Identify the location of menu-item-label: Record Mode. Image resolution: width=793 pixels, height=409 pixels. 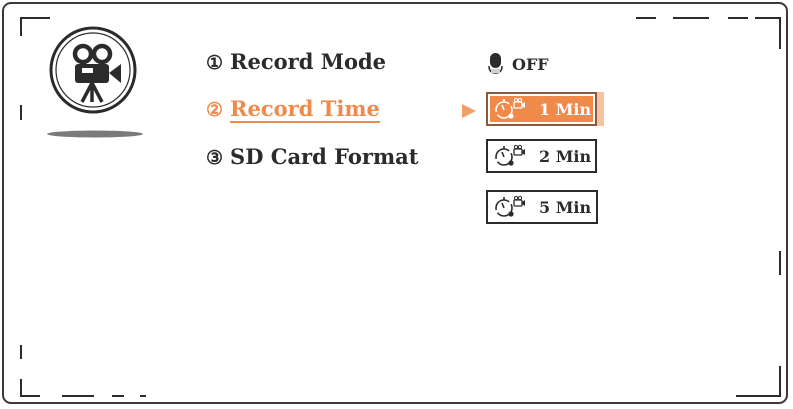
(308, 61).